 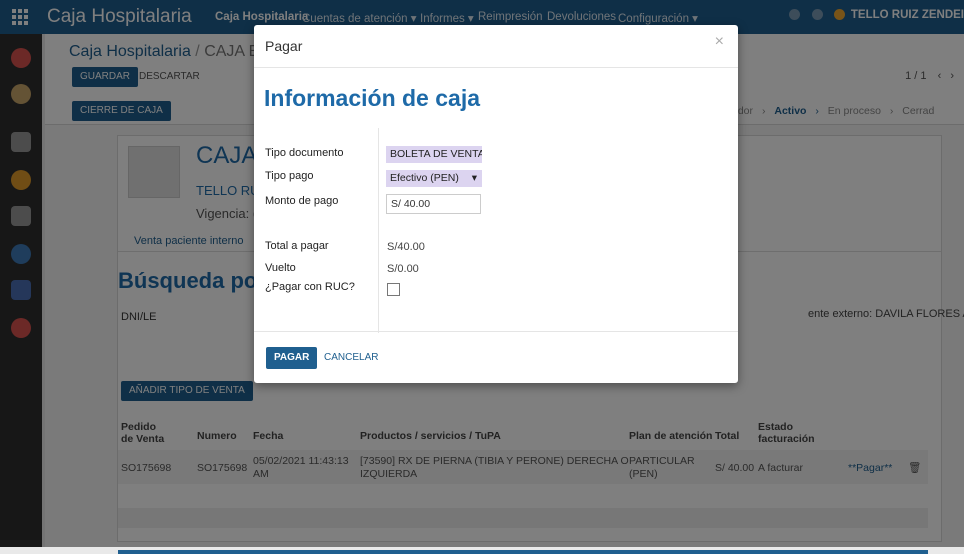 What do you see at coordinates (434, 154) in the screenshot?
I see `tipo-documento-select: BOLETA DE VENTA ▾` at bounding box center [434, 154].